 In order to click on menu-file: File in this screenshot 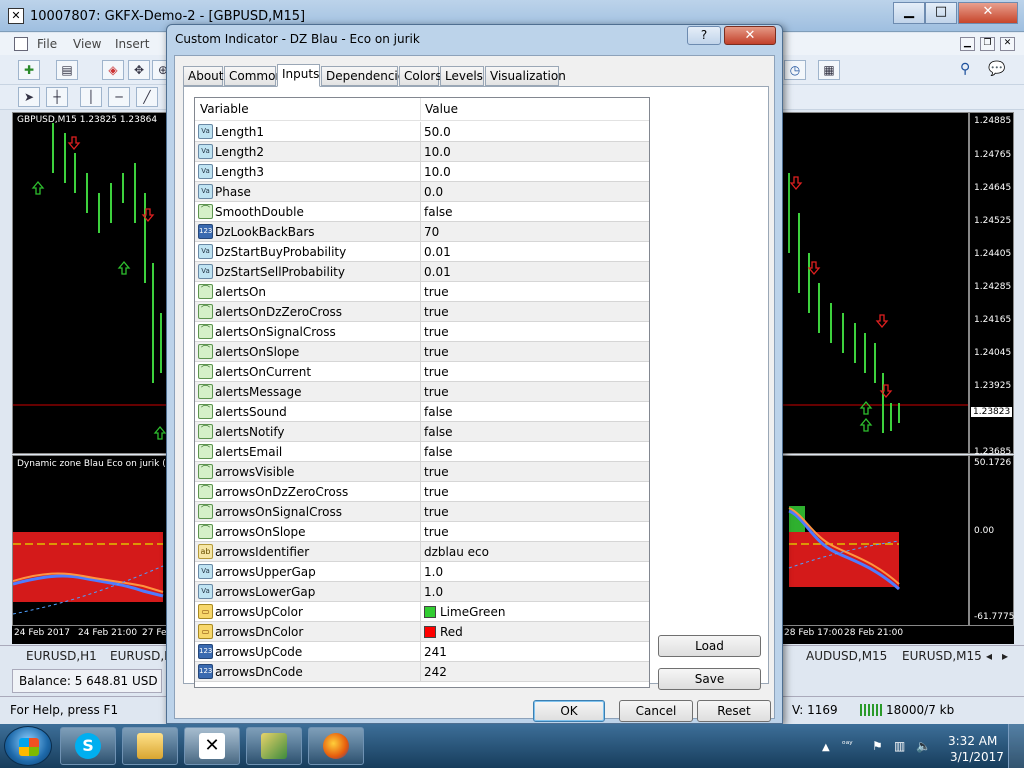, I will do `click(47, 44)`.